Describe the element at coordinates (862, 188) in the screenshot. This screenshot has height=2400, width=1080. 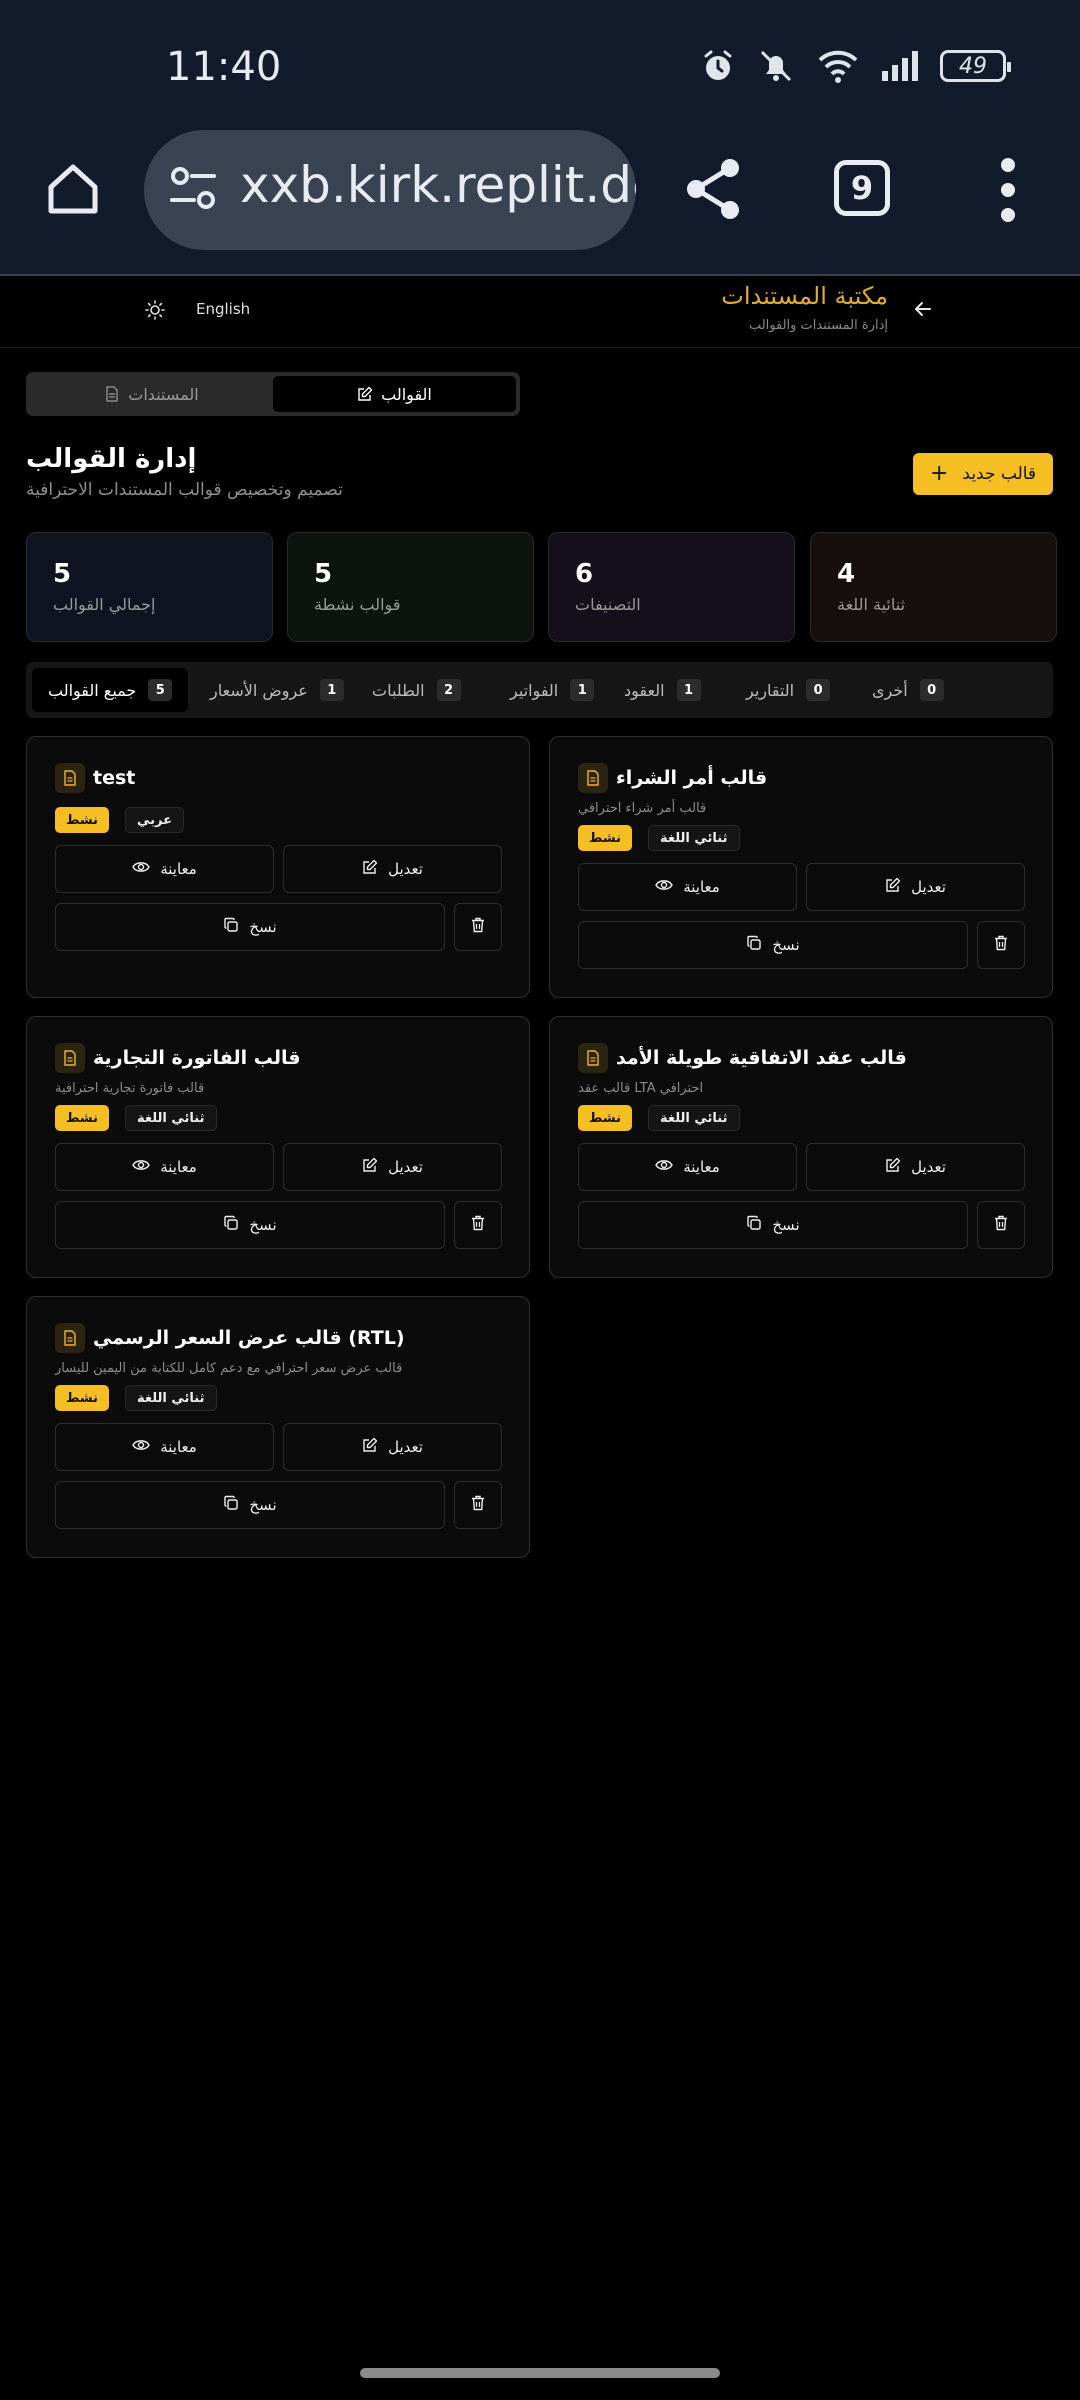
I see `tab-switcher-button: 9` at that location.